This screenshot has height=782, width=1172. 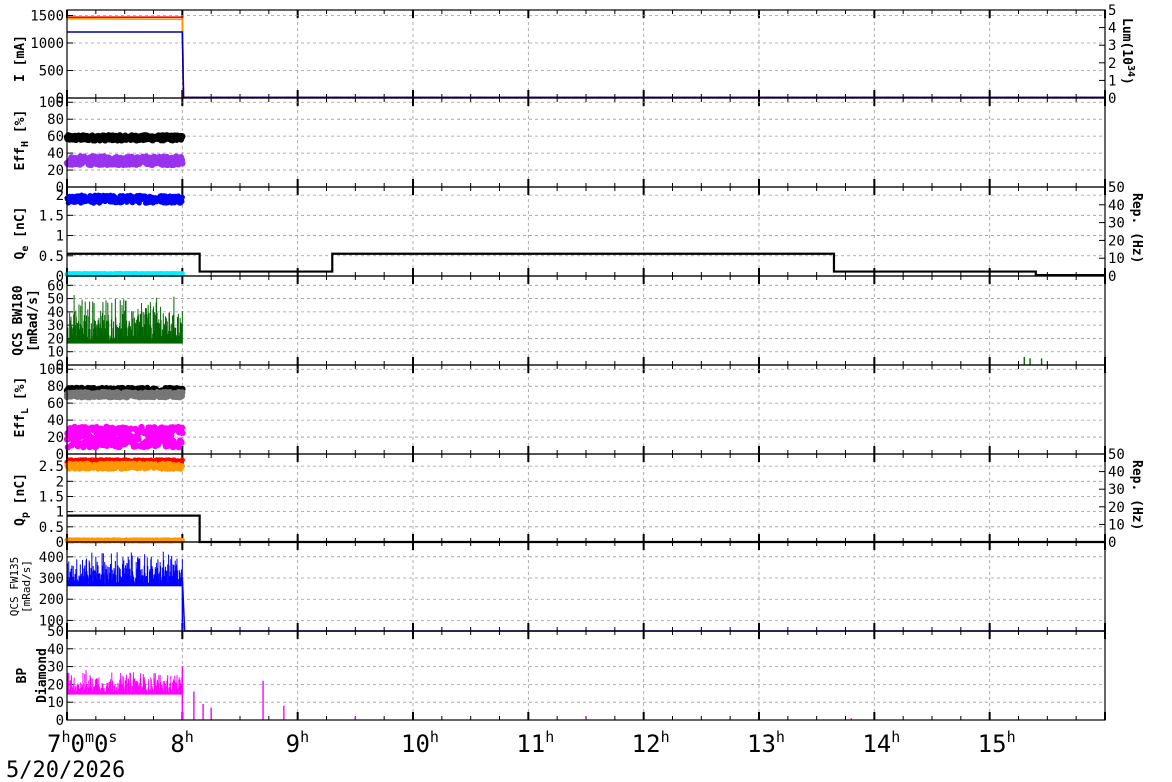 I want to click on panel-qp: 00.511.522.501020304050, so click(x=582, y=499).